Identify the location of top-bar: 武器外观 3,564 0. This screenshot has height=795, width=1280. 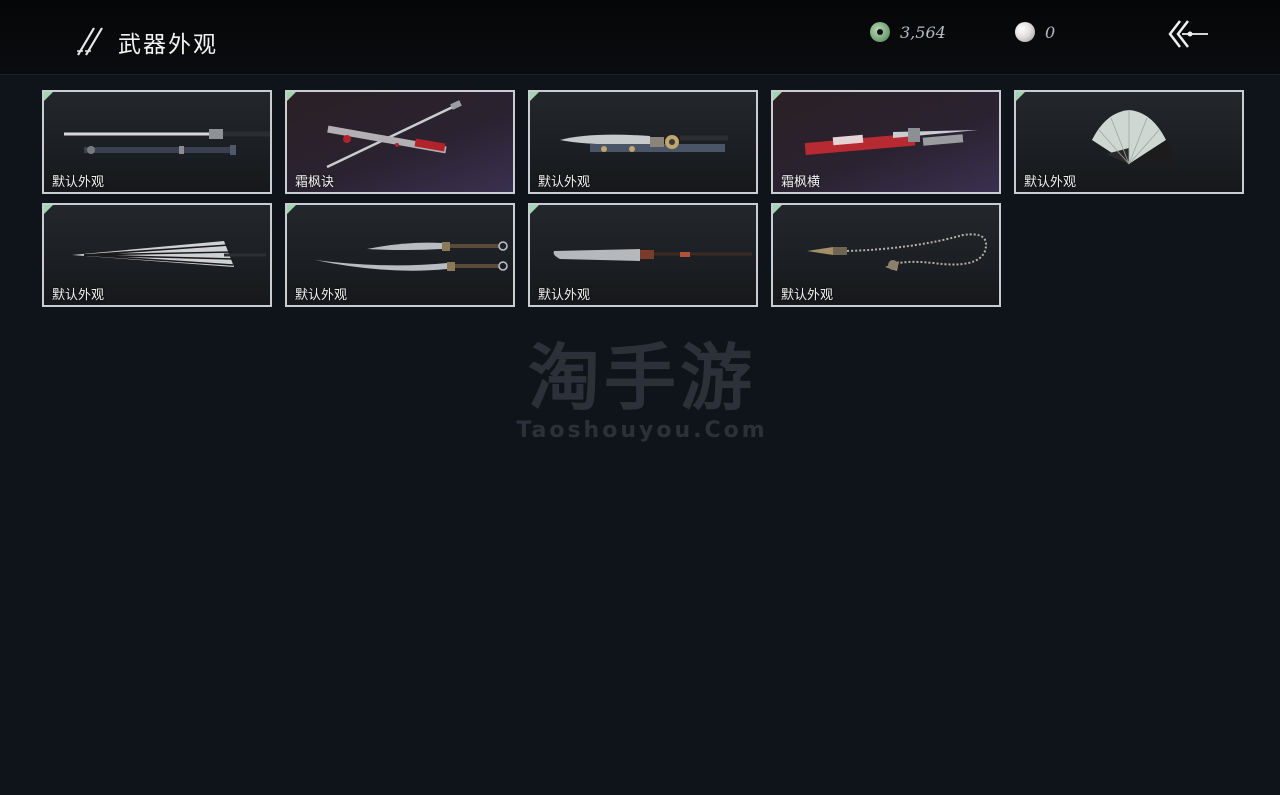
(640, 37).